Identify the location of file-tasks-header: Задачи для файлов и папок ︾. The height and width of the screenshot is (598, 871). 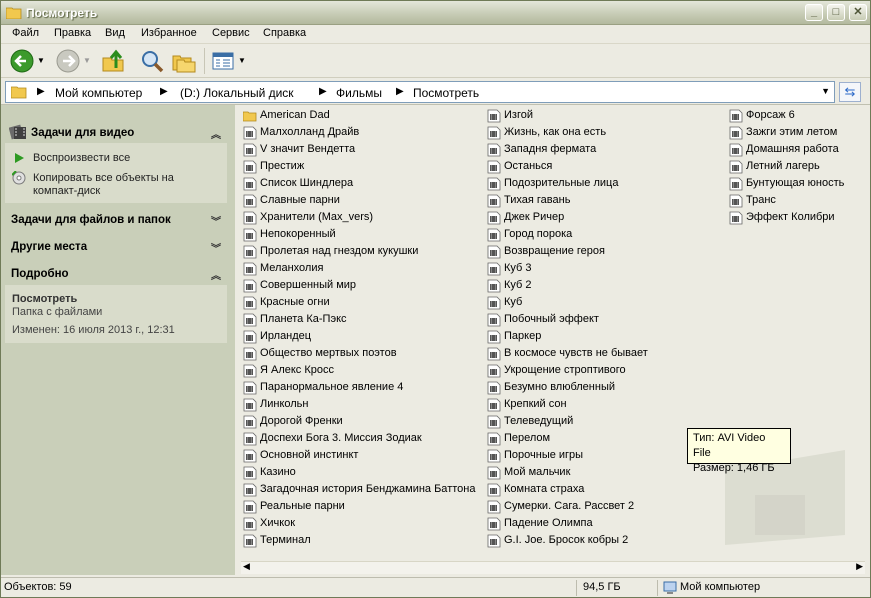
(116, 220).